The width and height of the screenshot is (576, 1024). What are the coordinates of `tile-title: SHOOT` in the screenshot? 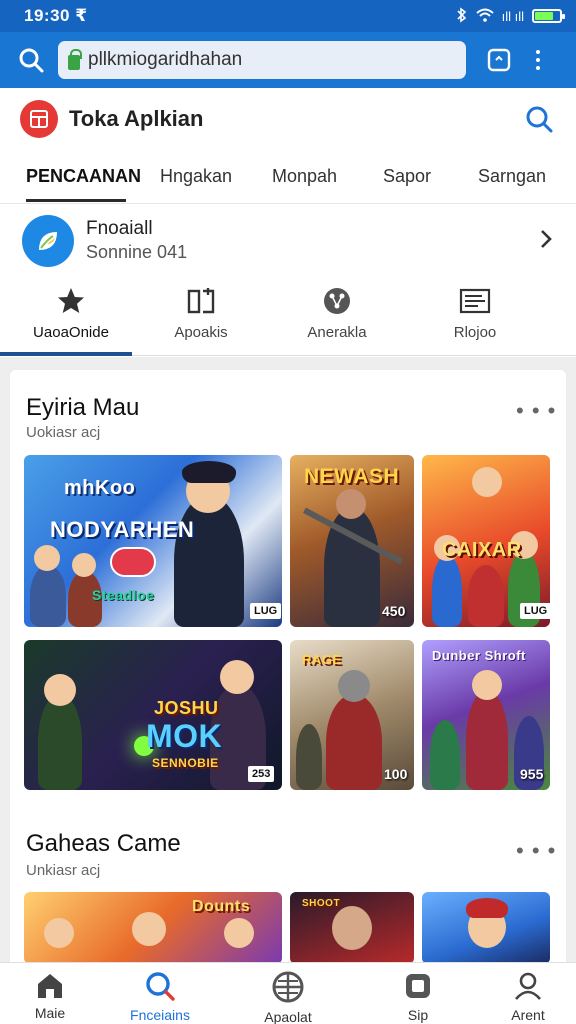 It's located at (321, 903).